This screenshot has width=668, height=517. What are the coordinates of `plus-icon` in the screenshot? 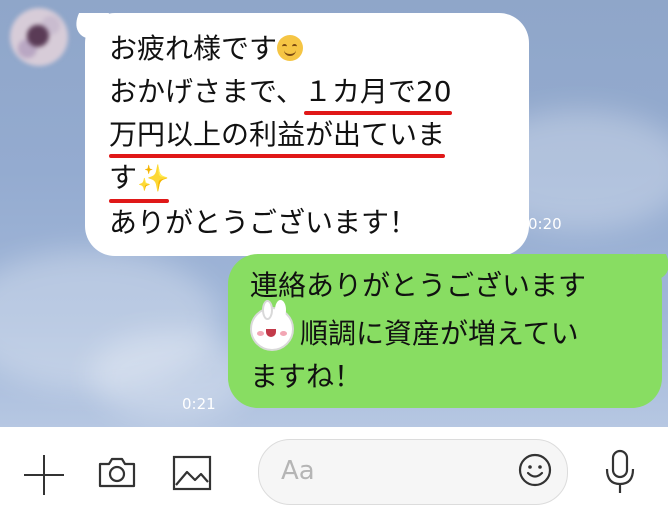 It's located at (44, 475).